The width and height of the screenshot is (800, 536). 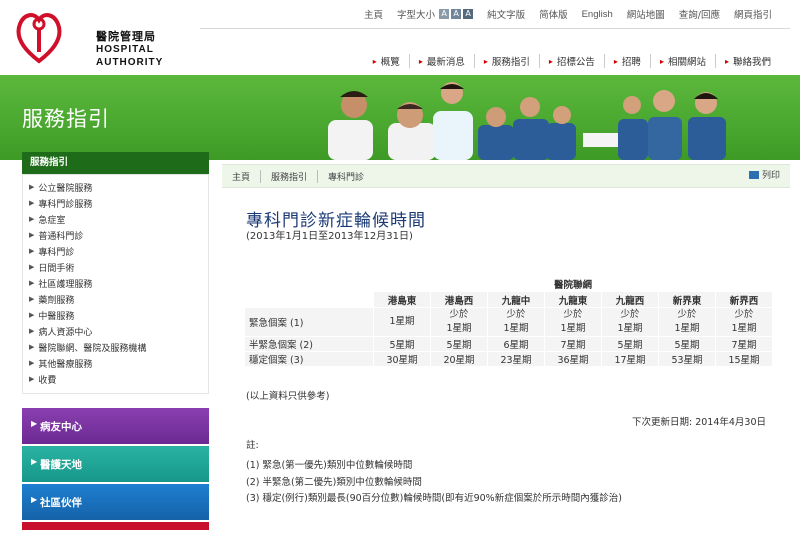 I want to click on healthcare-world-link: ▶ 醫護天地, so click(x=115, y=464).